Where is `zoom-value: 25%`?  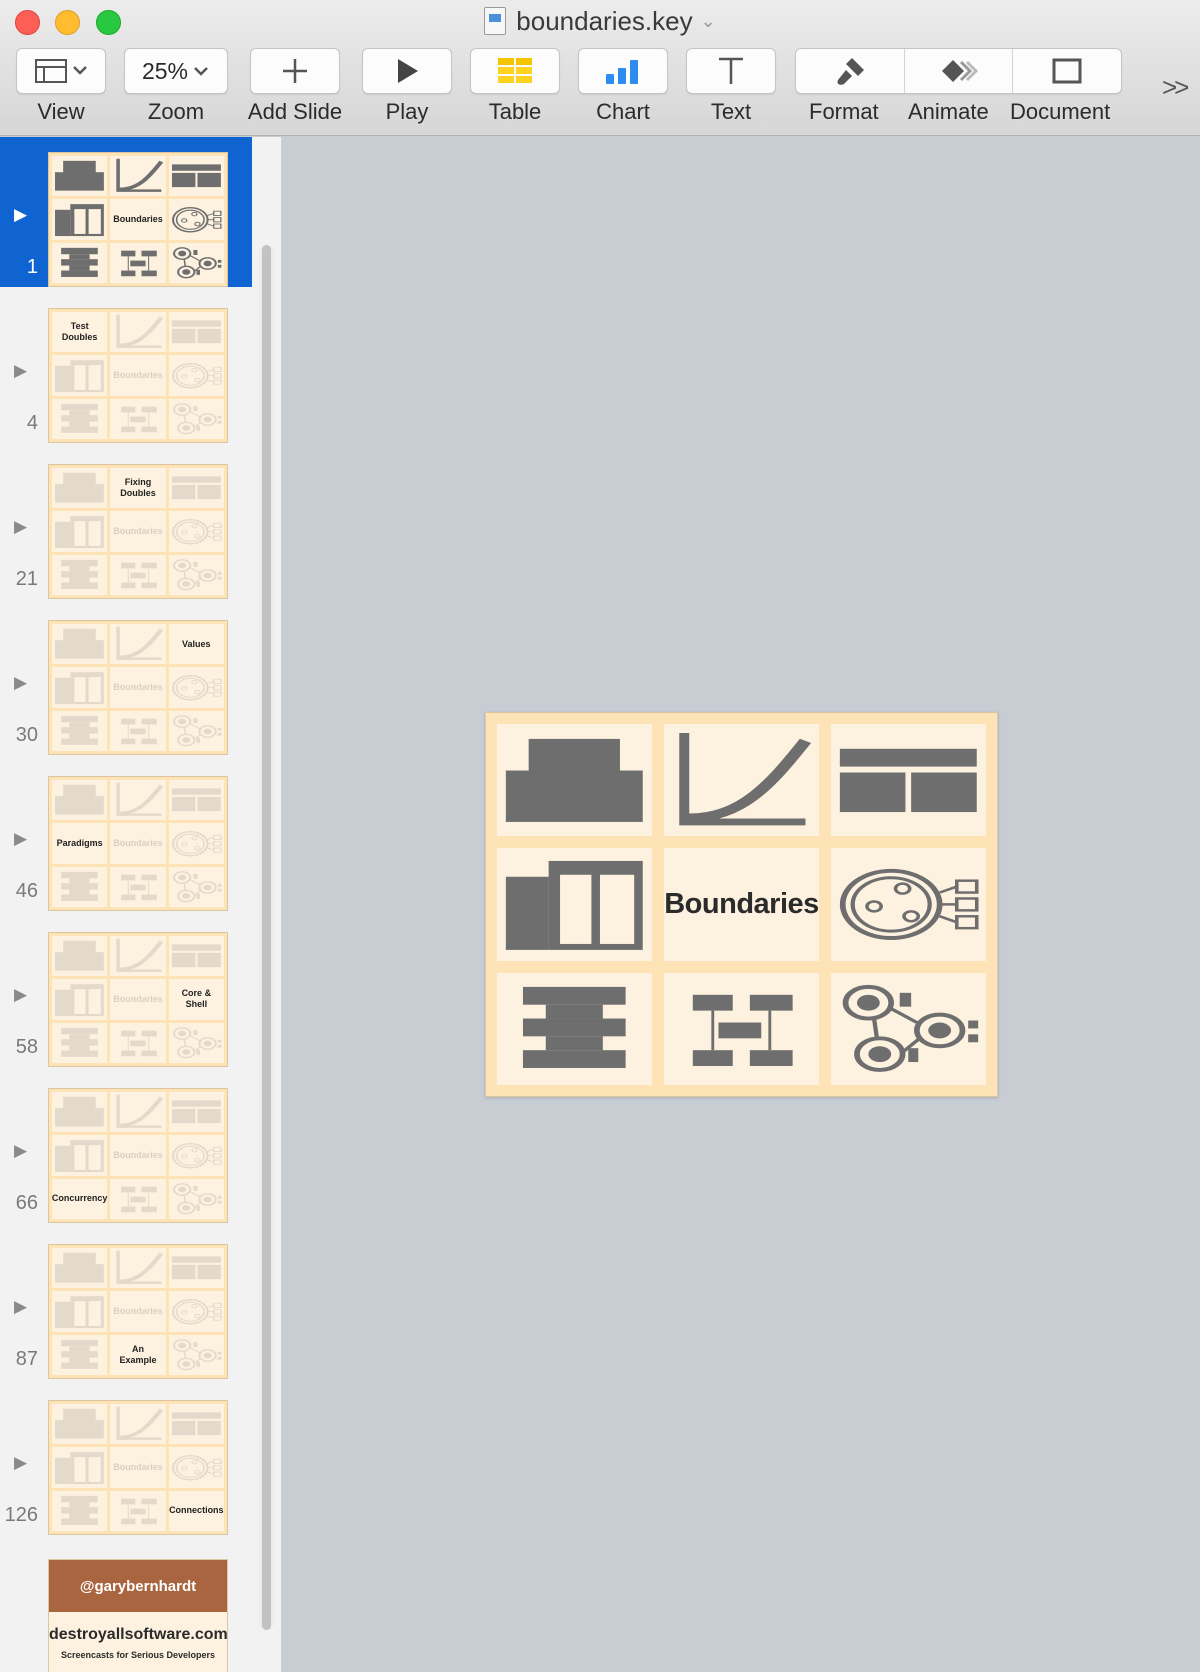 zoom-value: 25% is located at coordinates (165, 70).